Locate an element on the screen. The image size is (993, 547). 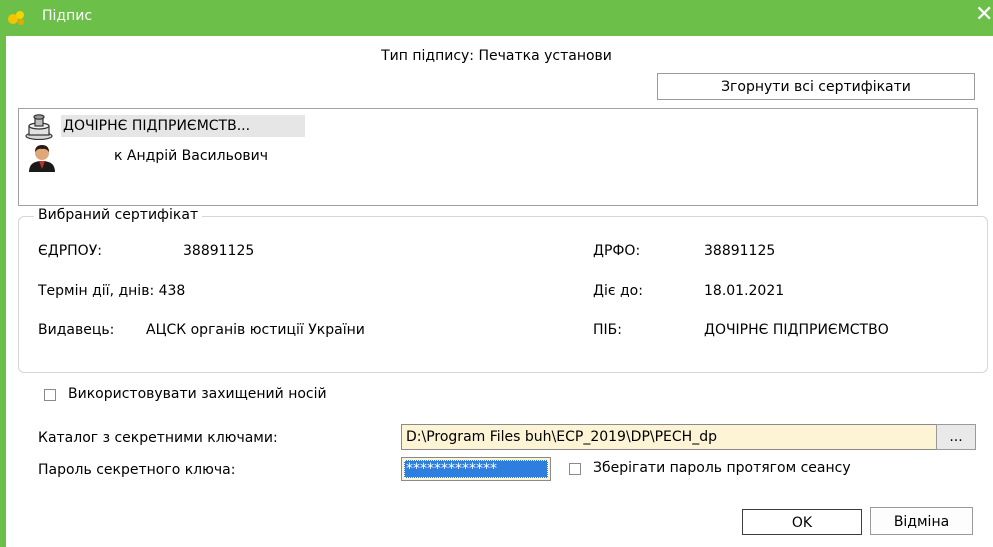
issuer-label: Видавець: is located at coordinates (76, 330).